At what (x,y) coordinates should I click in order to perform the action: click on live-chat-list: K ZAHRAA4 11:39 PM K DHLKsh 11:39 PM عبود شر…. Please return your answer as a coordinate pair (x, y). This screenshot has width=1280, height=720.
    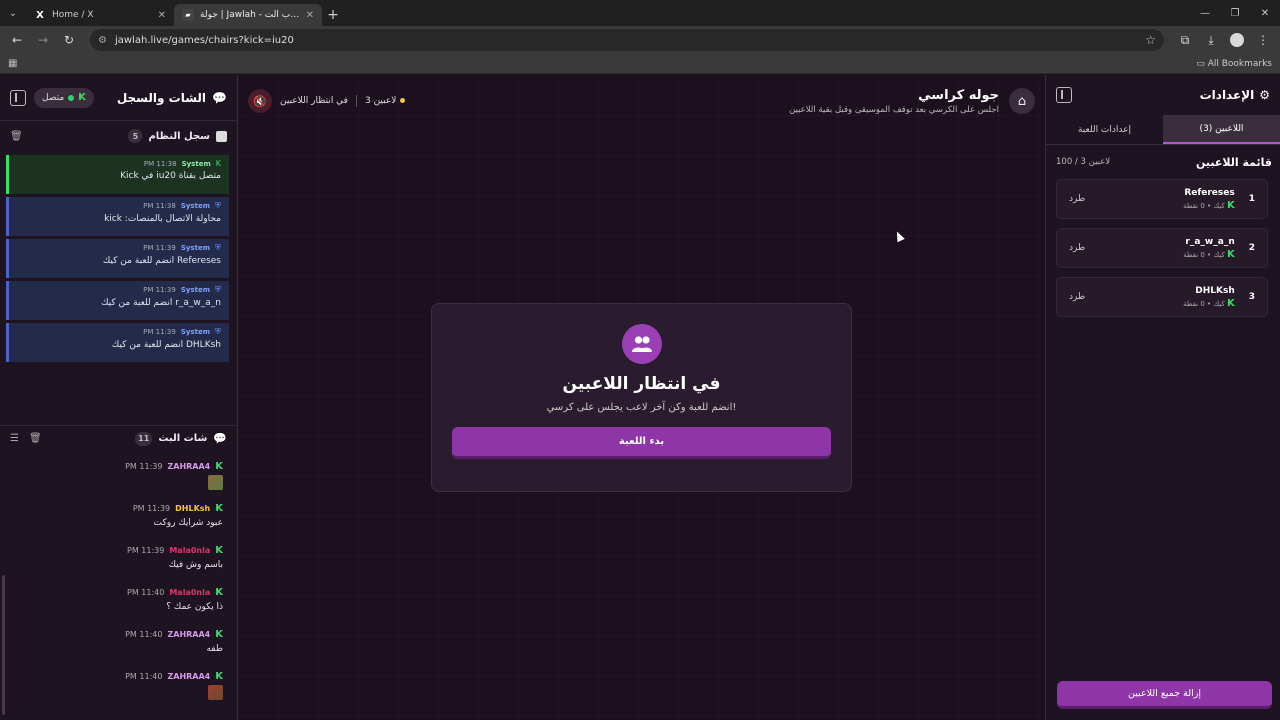
    Looking at the image, I should click on (118, 587).